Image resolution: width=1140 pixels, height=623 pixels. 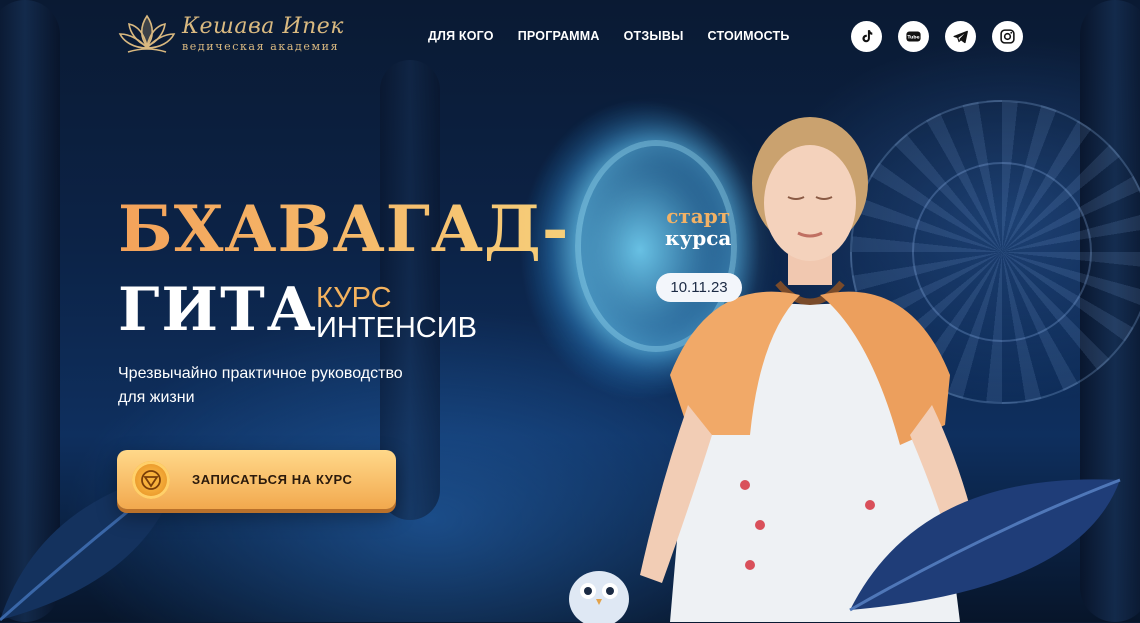 What do you see at coordinates (151, 479) in the screenshot?
I see `chakra-icon` at bounding box center [151, 479].